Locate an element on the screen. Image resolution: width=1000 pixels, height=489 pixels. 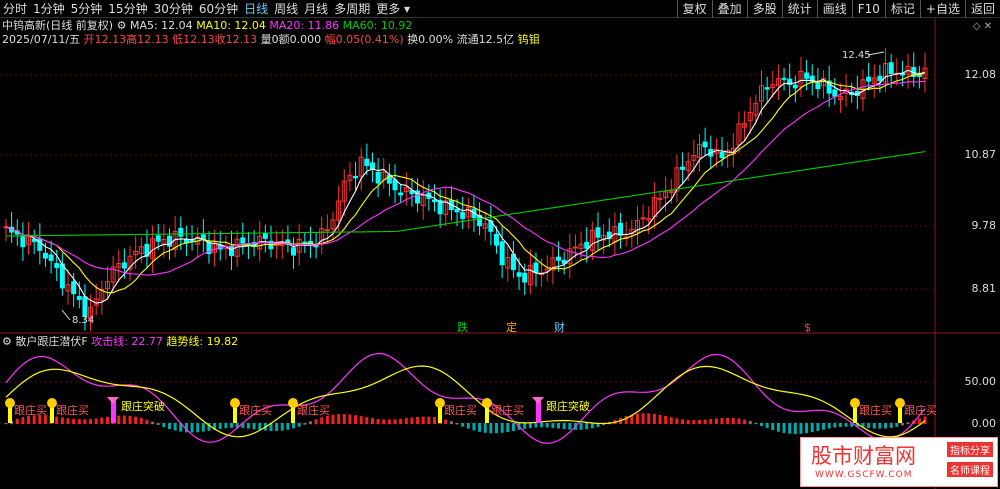
high-price-label: 12.45 is located at coordinates (856, 55).